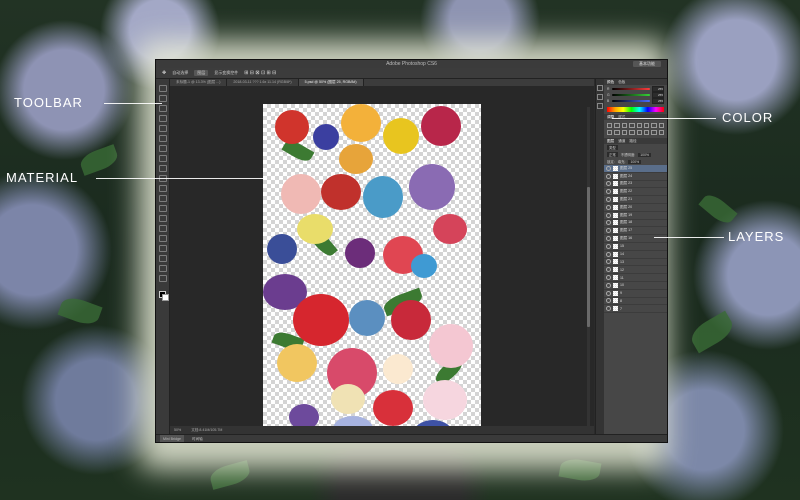 This screenshot has height=500, width=800. I want to click on doc-tab: 2018-03-11 ??? 1.6x 11.14 (RGB/8*), so click(263, 82).